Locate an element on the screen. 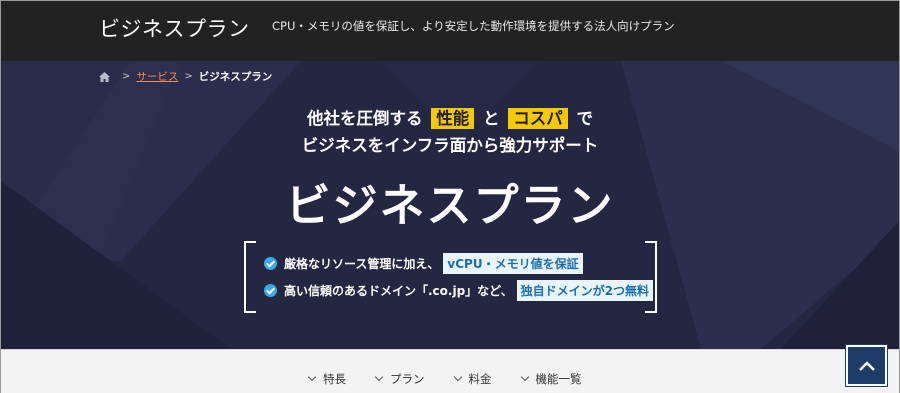 The width and height of the screenshot is (900, 393). nav-item-plans: プラン is located at coordinates (399, 379).